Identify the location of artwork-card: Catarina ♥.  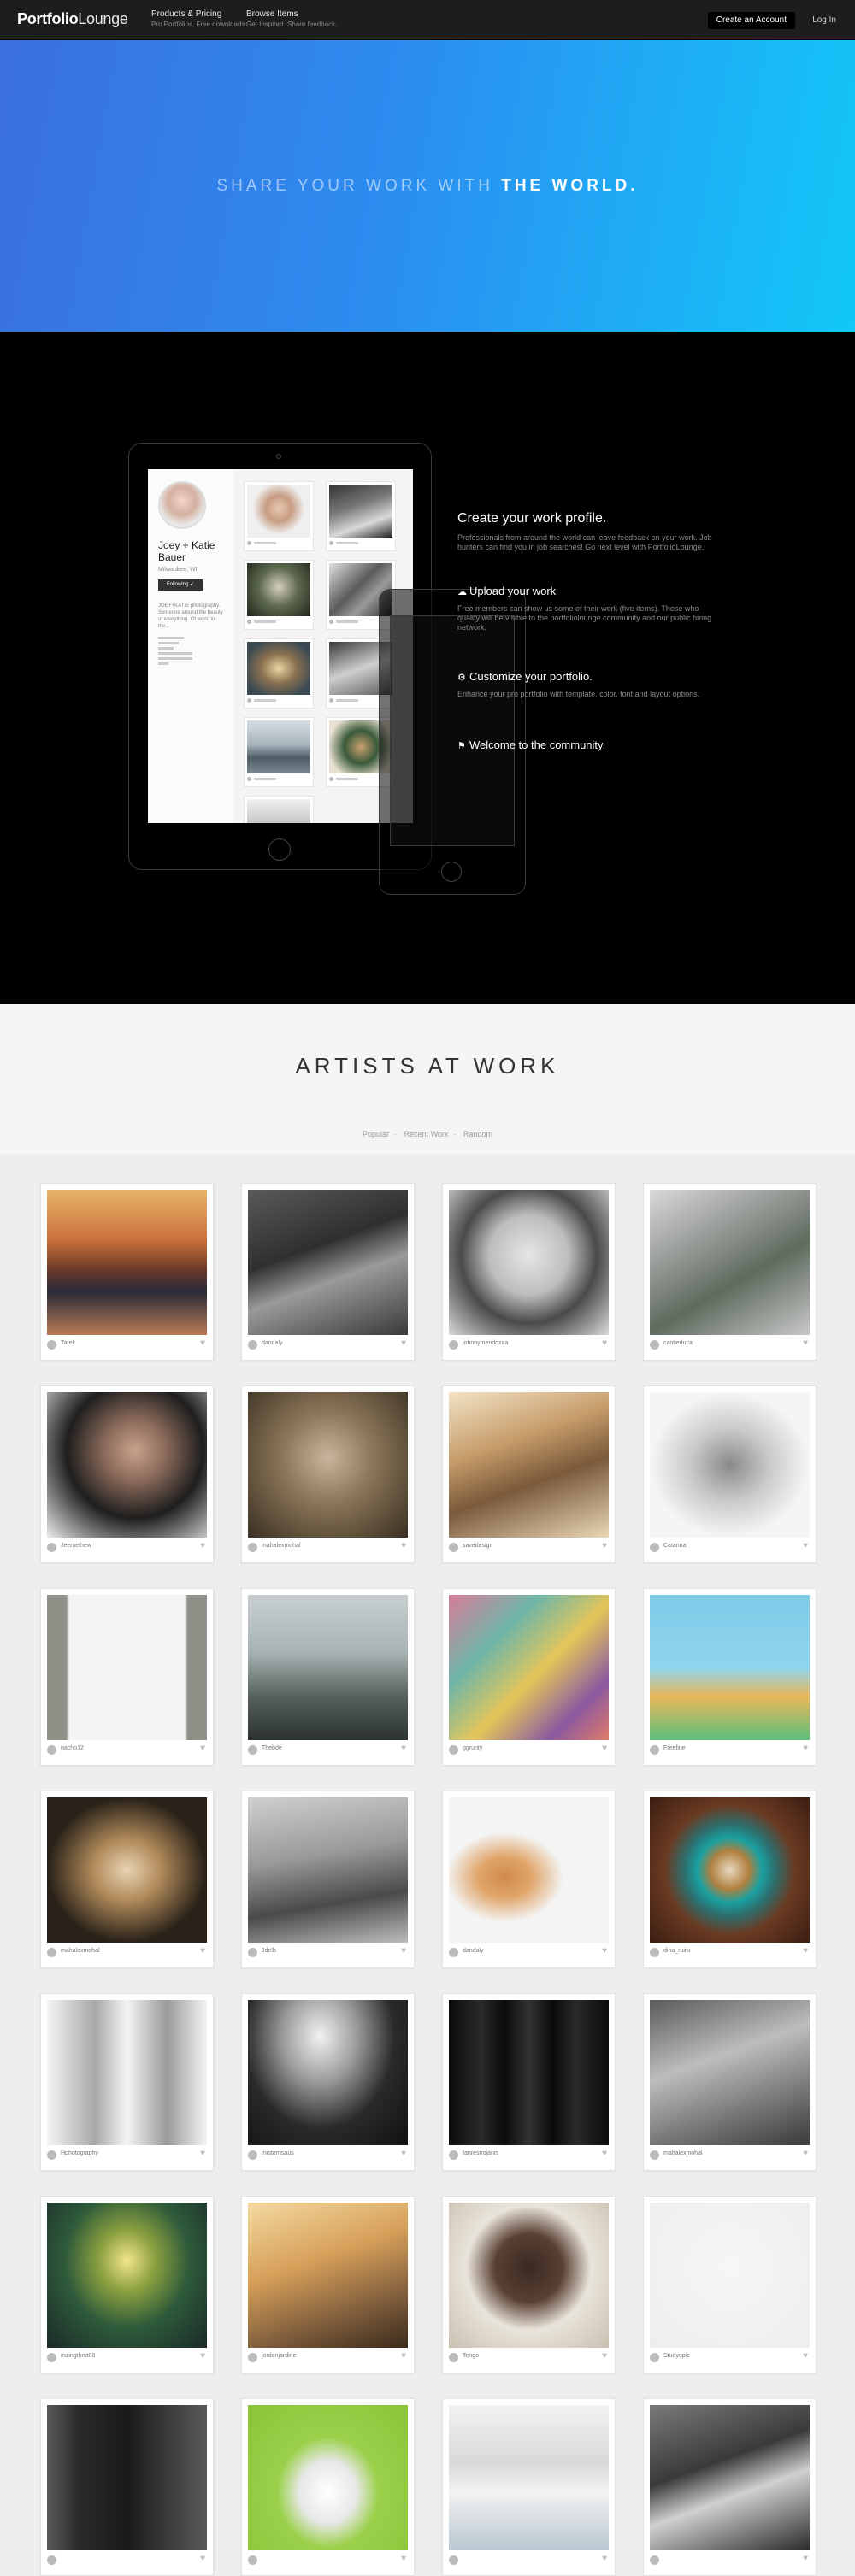
(730, 1474).